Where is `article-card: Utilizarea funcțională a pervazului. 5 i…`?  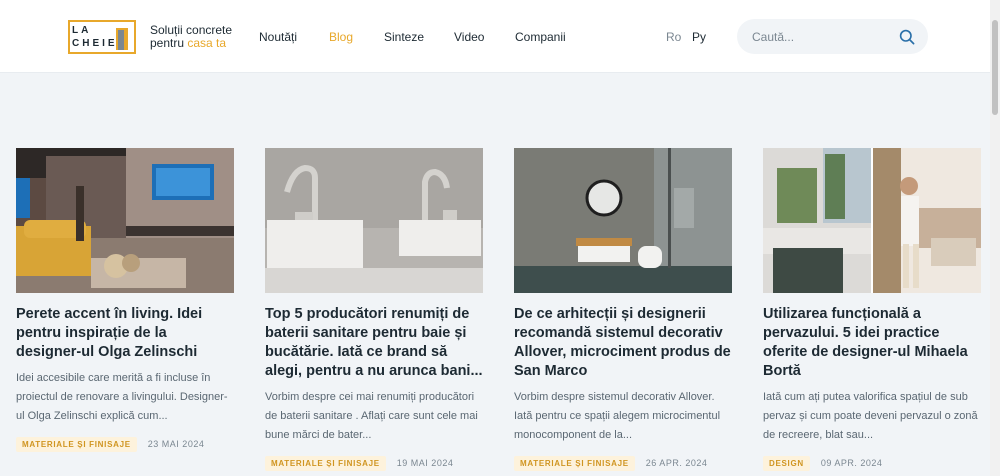 article-card: Utilizarea funcțională a pervazului. 5 i… is located at coordinates (872, 309).